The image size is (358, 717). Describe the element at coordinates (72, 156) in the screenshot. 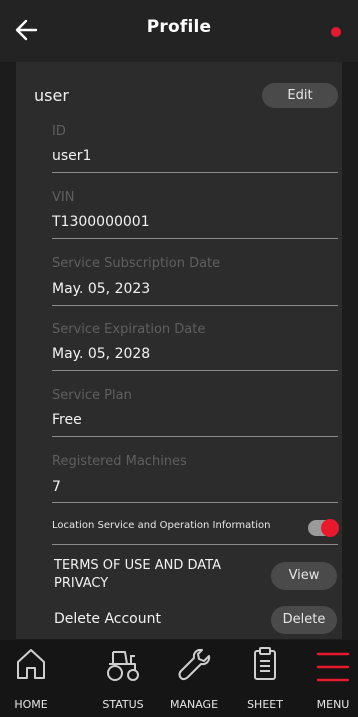

I see `field-value-id: user1` at that location.